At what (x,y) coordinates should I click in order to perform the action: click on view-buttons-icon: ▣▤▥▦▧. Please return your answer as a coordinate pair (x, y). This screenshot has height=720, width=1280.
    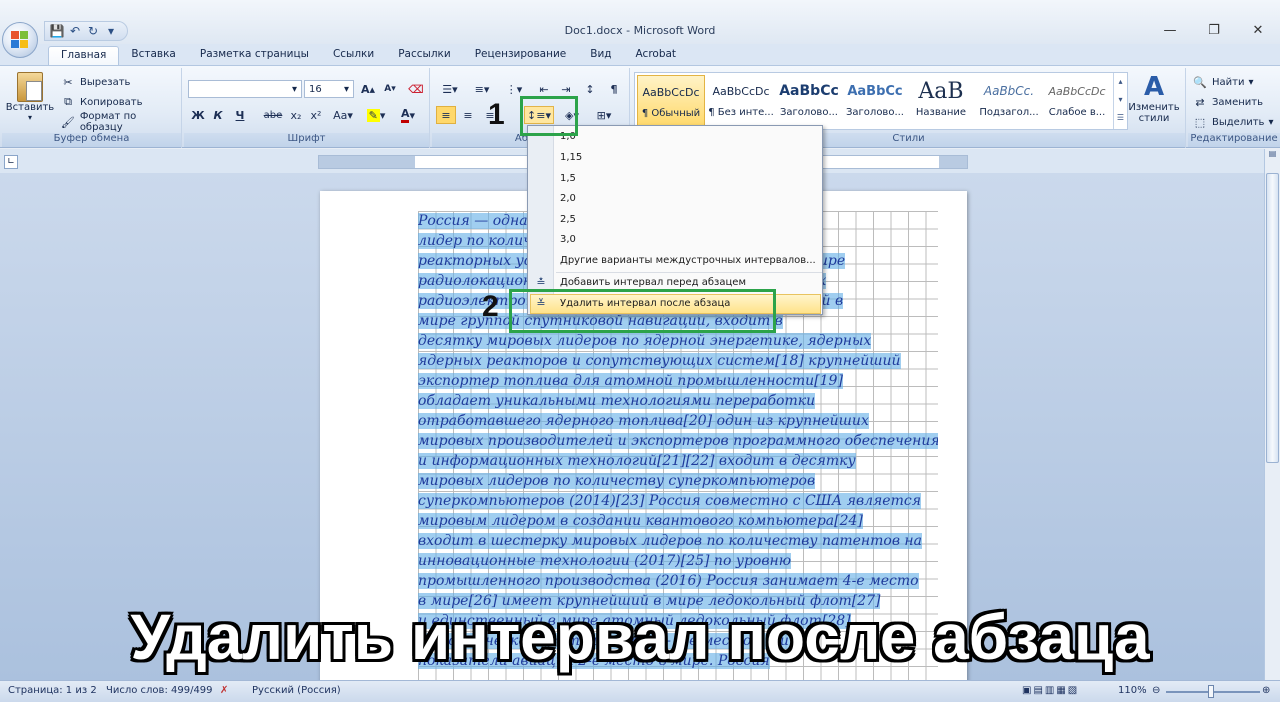
    Looking at the image, I should click on (1050, 690).